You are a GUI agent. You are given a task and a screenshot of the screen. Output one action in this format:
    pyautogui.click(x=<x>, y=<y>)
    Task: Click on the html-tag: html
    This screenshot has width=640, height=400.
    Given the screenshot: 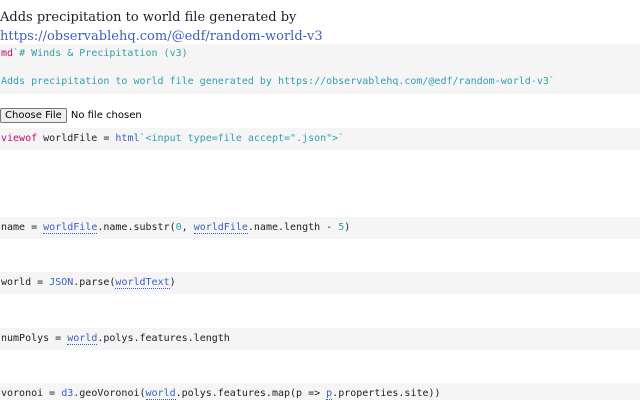 What is the action you would take?
    pyautogui.click(x=127, y=138)
    